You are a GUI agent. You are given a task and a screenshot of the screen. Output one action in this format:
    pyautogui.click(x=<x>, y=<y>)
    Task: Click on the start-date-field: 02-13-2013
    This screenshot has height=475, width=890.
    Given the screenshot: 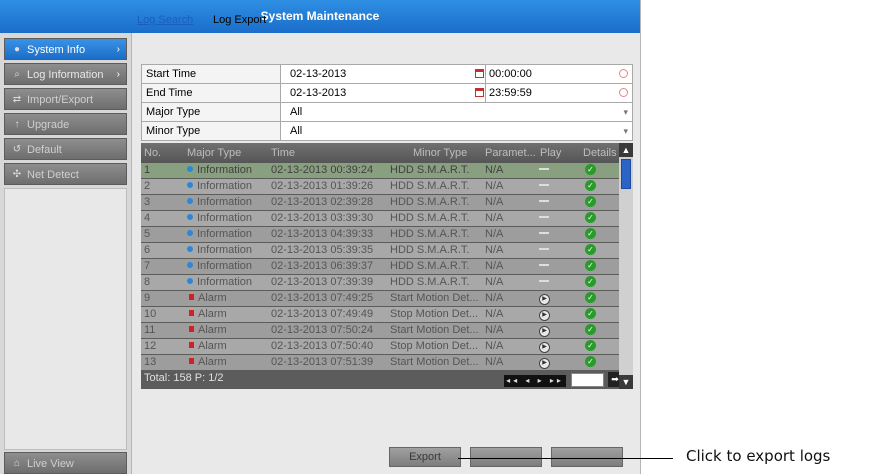 What is the action you would take?
    pyautogui.click(x=318, y=74)
    